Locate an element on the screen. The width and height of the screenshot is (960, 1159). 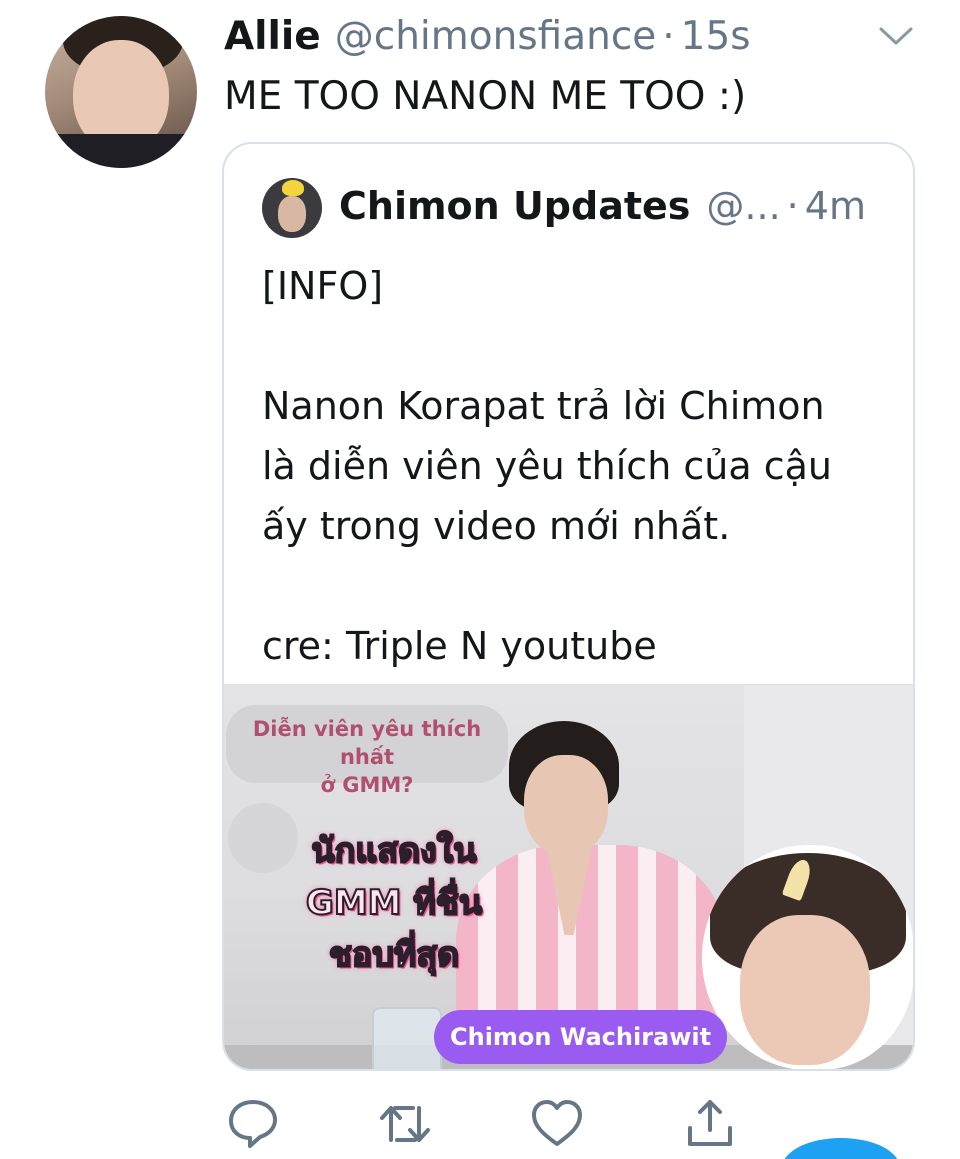
quoted-author-name: Chimon Updates is located at coordinates (515, 206).